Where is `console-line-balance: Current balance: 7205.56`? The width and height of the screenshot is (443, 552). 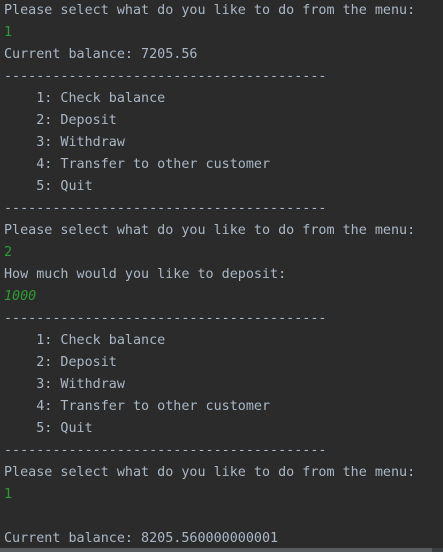 console-line-balance: Current balance: 7205.56 is located at coordinates (101, 54).